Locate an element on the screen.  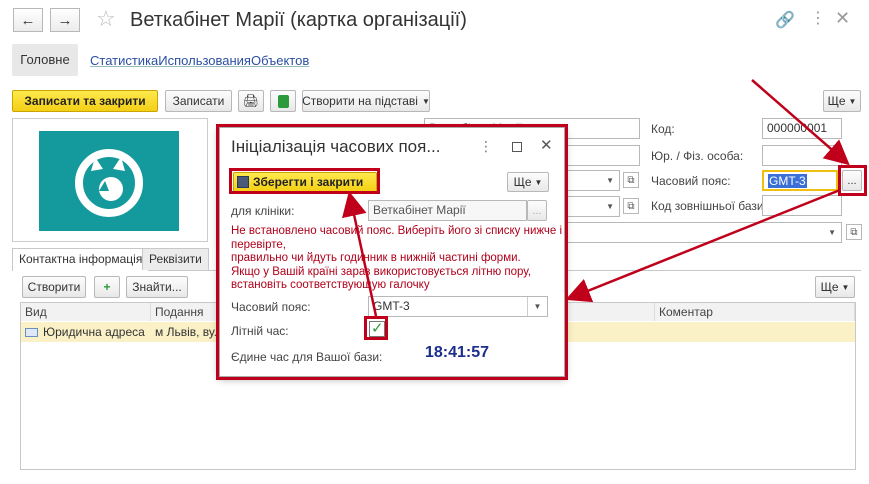
clinic-label: для клініки: is located at coordinates (263, 211).